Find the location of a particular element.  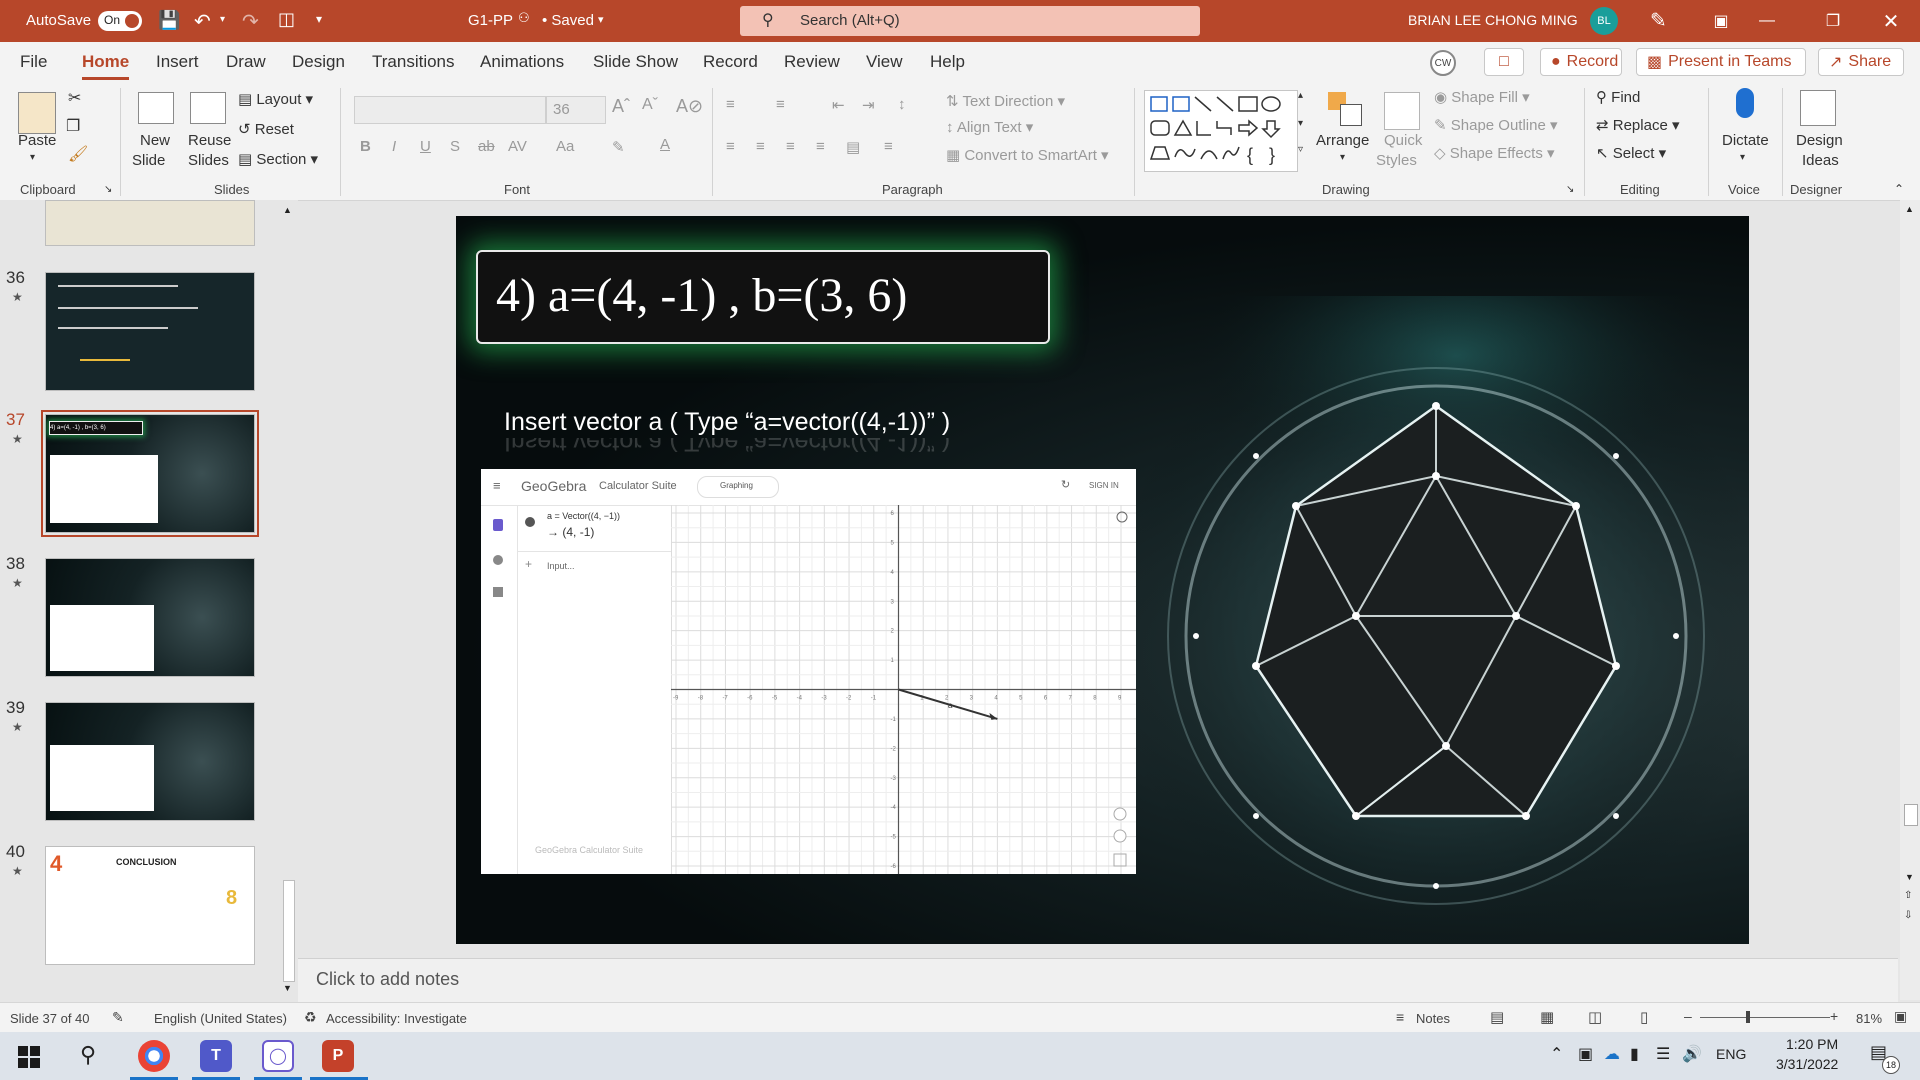

dictate-dropdown-icon: ▾ is located at coordinates (1742, 157).